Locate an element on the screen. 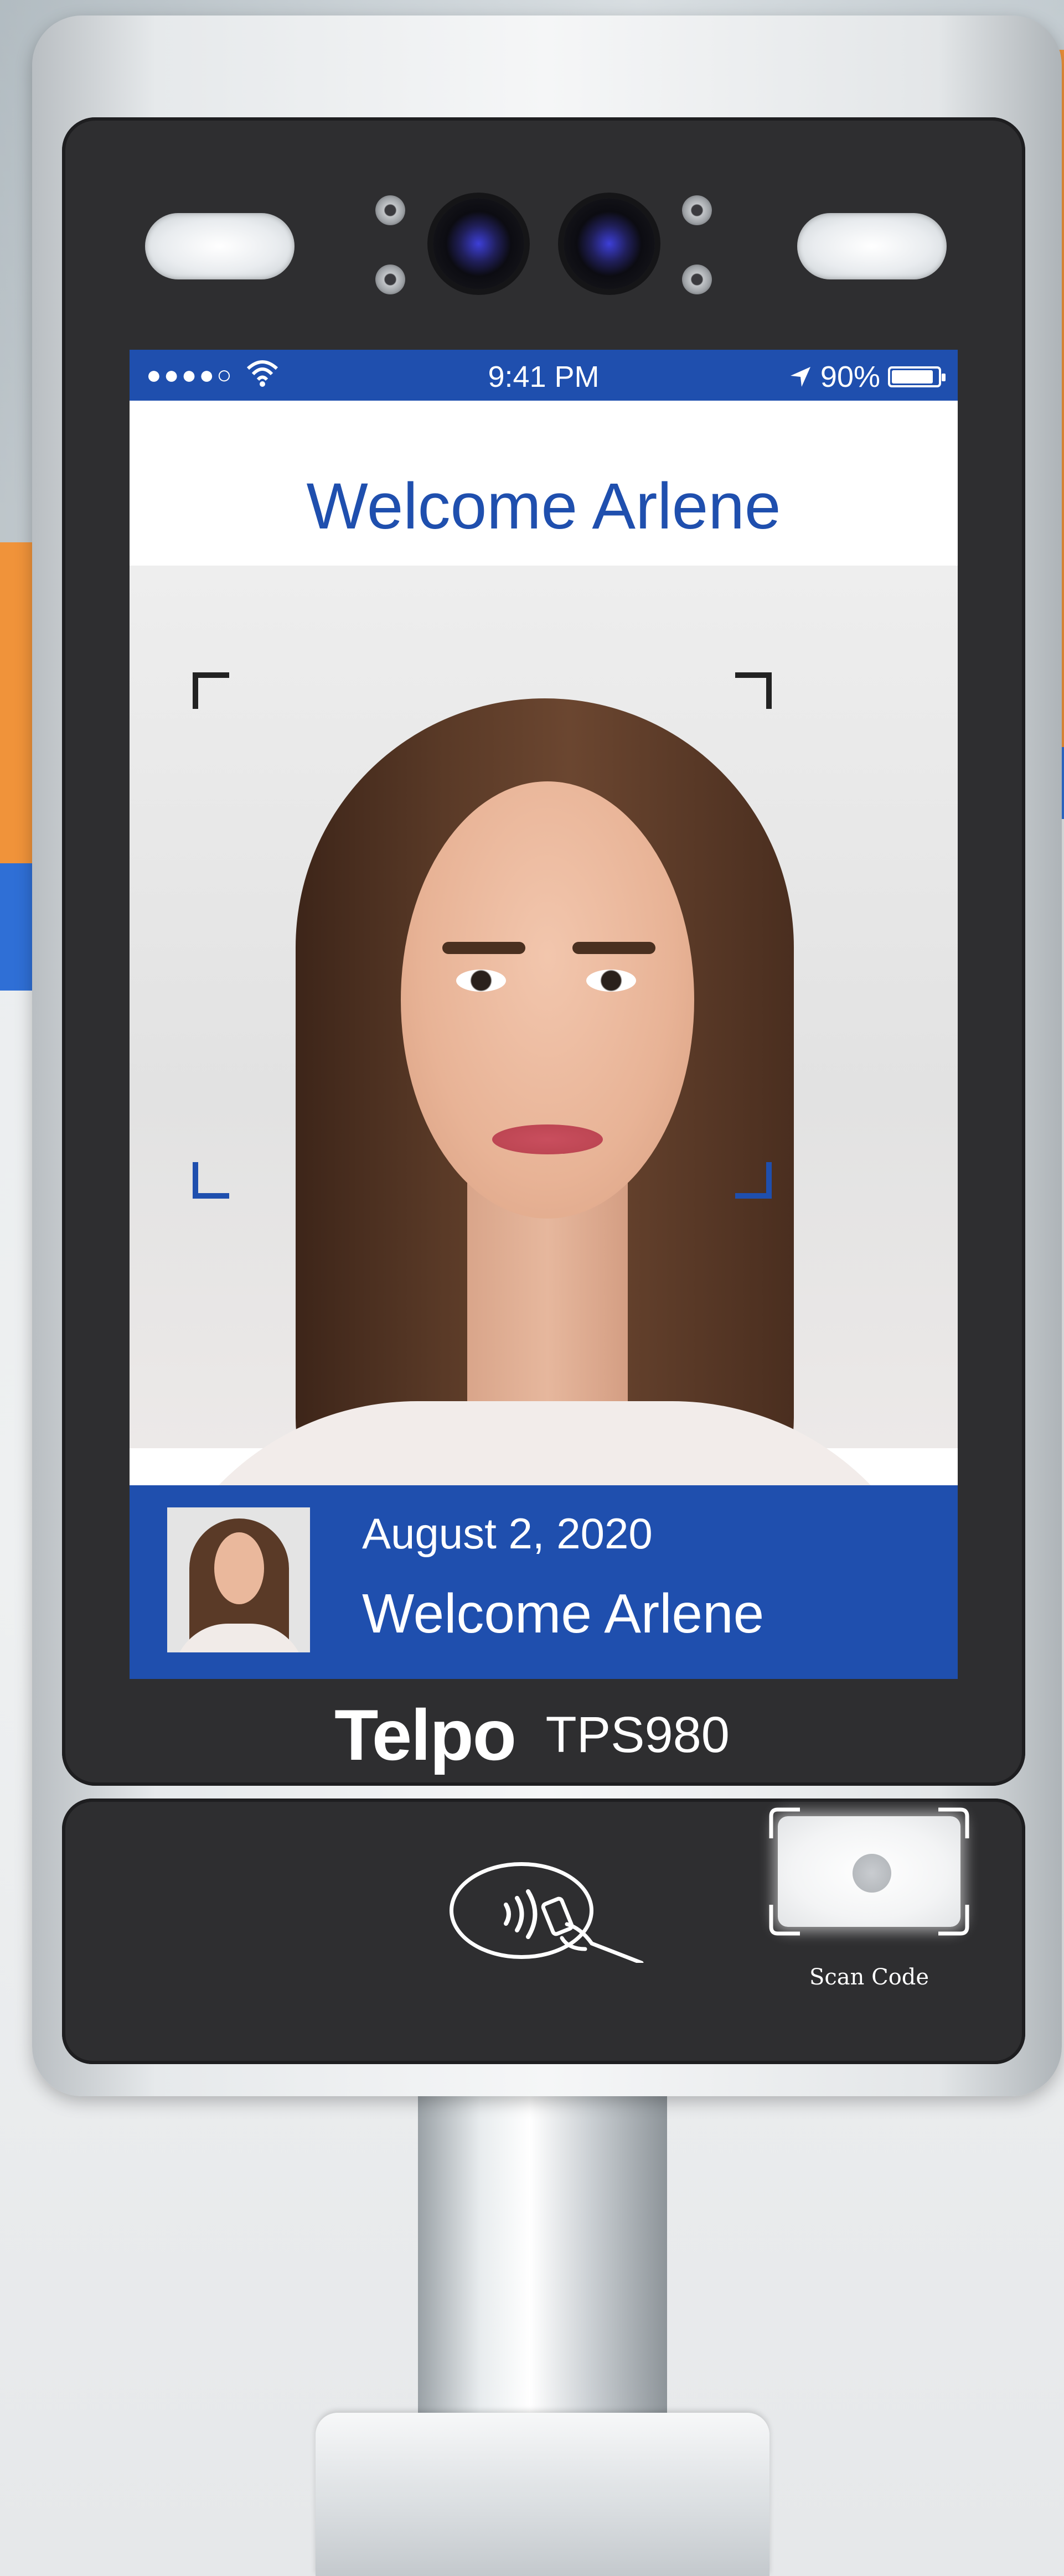  location-arrow-icon is located at coordinates (800, 377).